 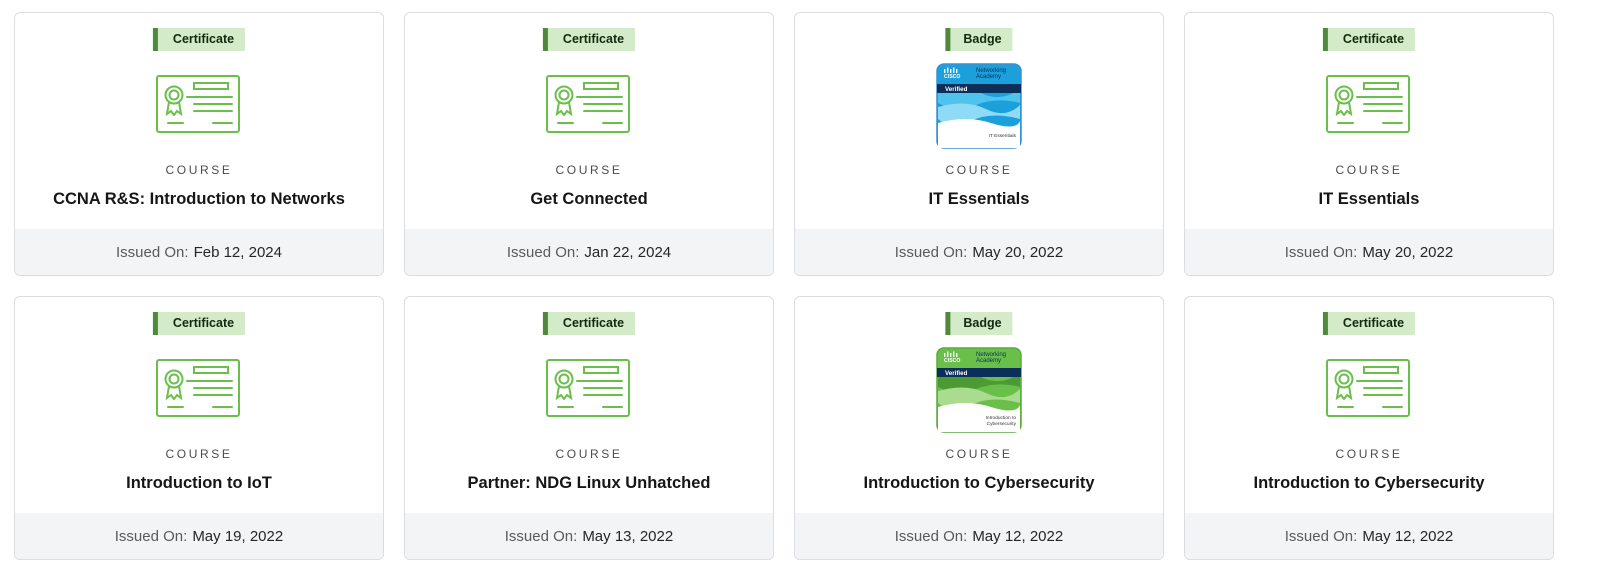 What do you see at coordinates (237, 252) in the screenshot?
I see `issued-date: Feb 12, 2024` at bounding box center [237, 252].